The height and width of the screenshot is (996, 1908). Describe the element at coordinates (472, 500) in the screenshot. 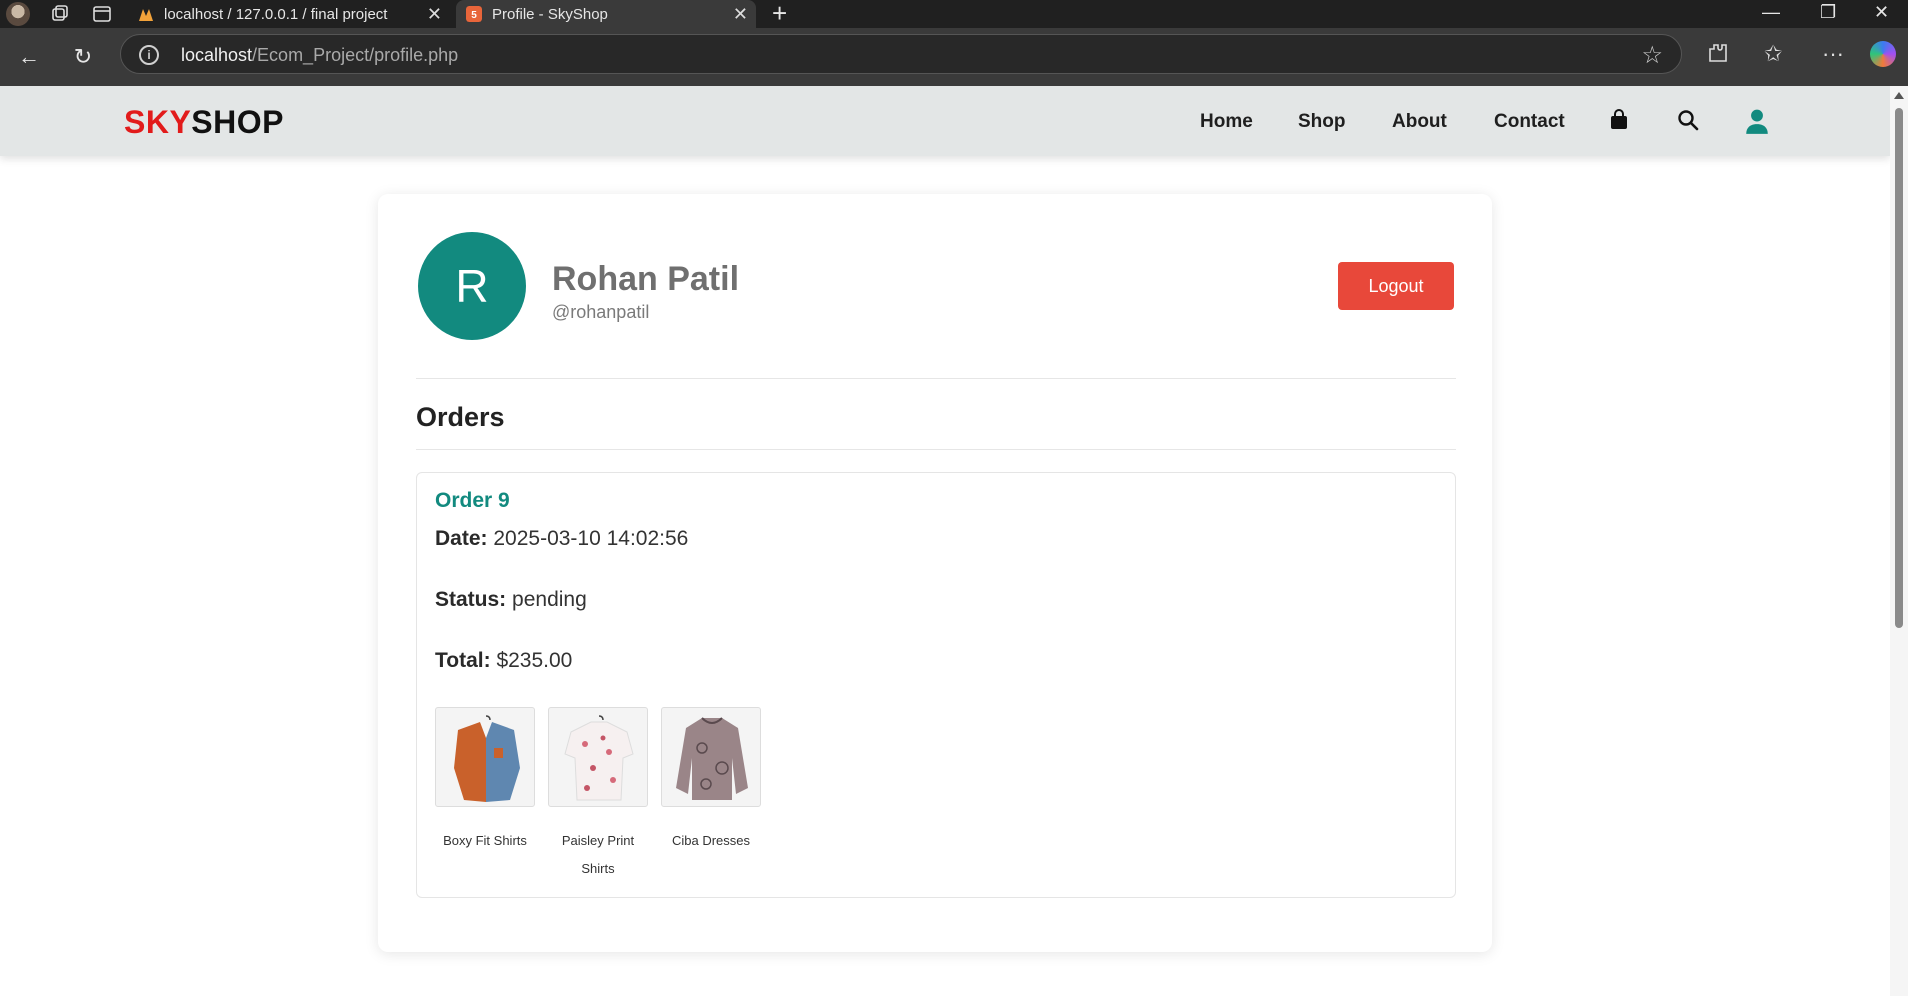

I see `order-title: Order 9` at that location.